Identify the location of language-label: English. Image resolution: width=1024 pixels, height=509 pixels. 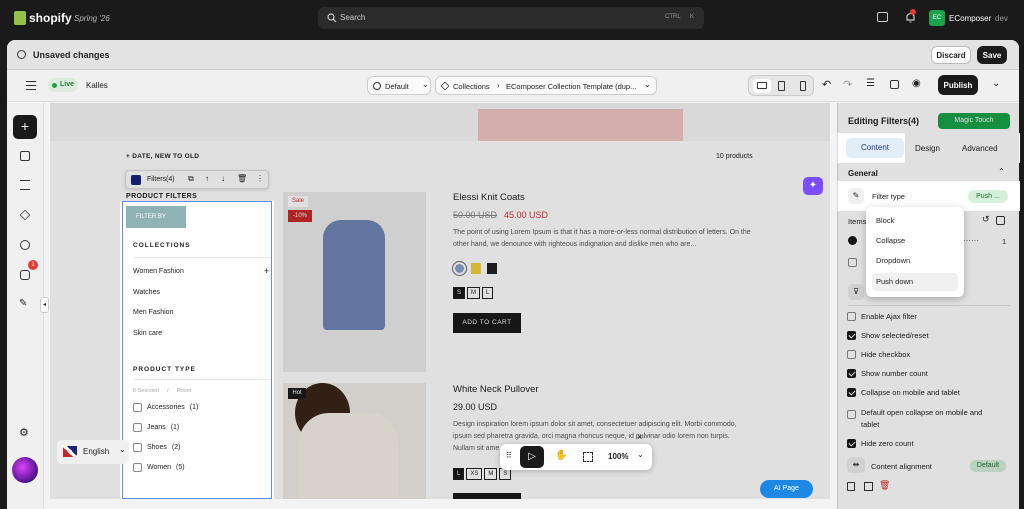
(96, 451).